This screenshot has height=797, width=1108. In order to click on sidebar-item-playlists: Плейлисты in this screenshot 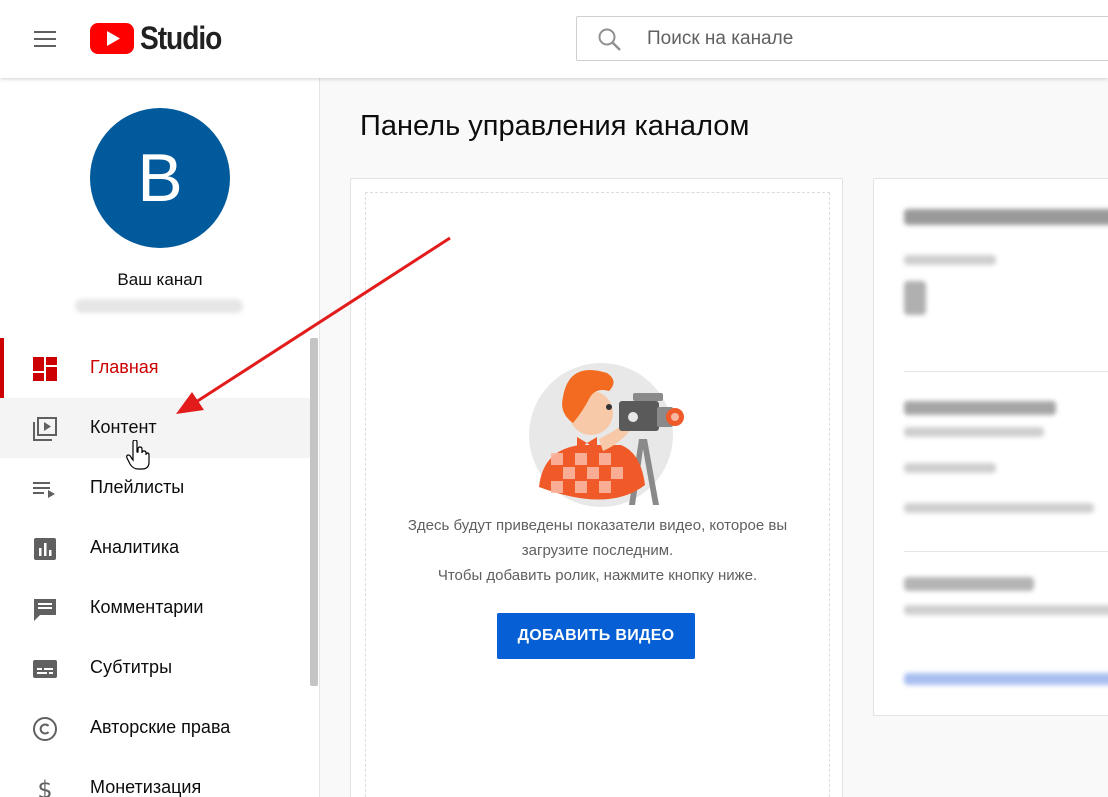, I will do `click(155, 488)`.